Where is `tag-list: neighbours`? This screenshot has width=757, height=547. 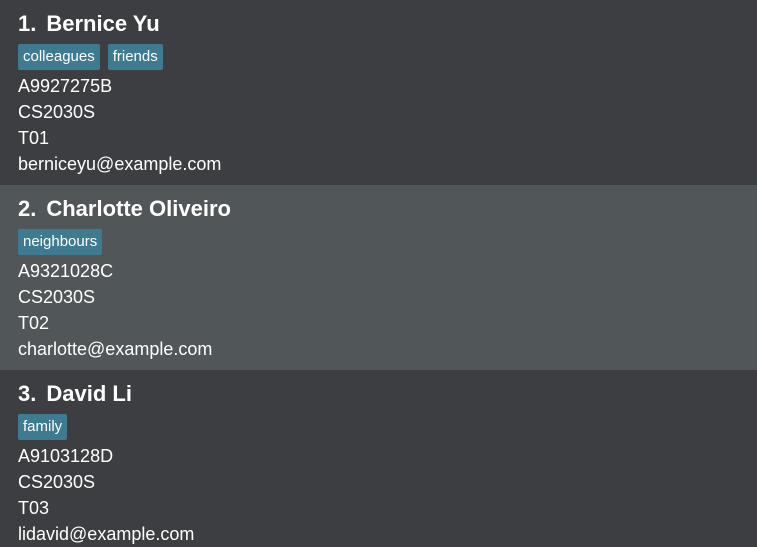
tag-list: neighbours is located at coordinates (378, 242).